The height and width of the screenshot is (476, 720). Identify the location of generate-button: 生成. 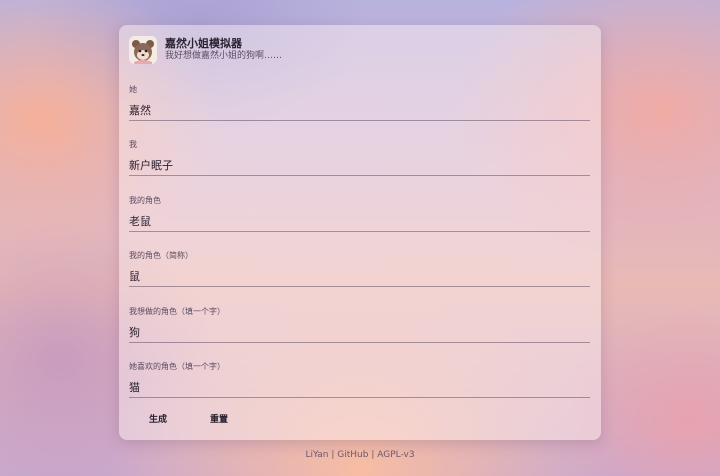
(158, 418).